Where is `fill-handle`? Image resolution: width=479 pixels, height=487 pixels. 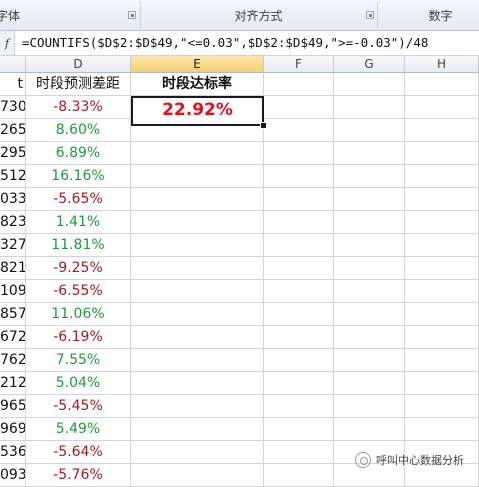
fill-handle is located at coordinates (263, 125).